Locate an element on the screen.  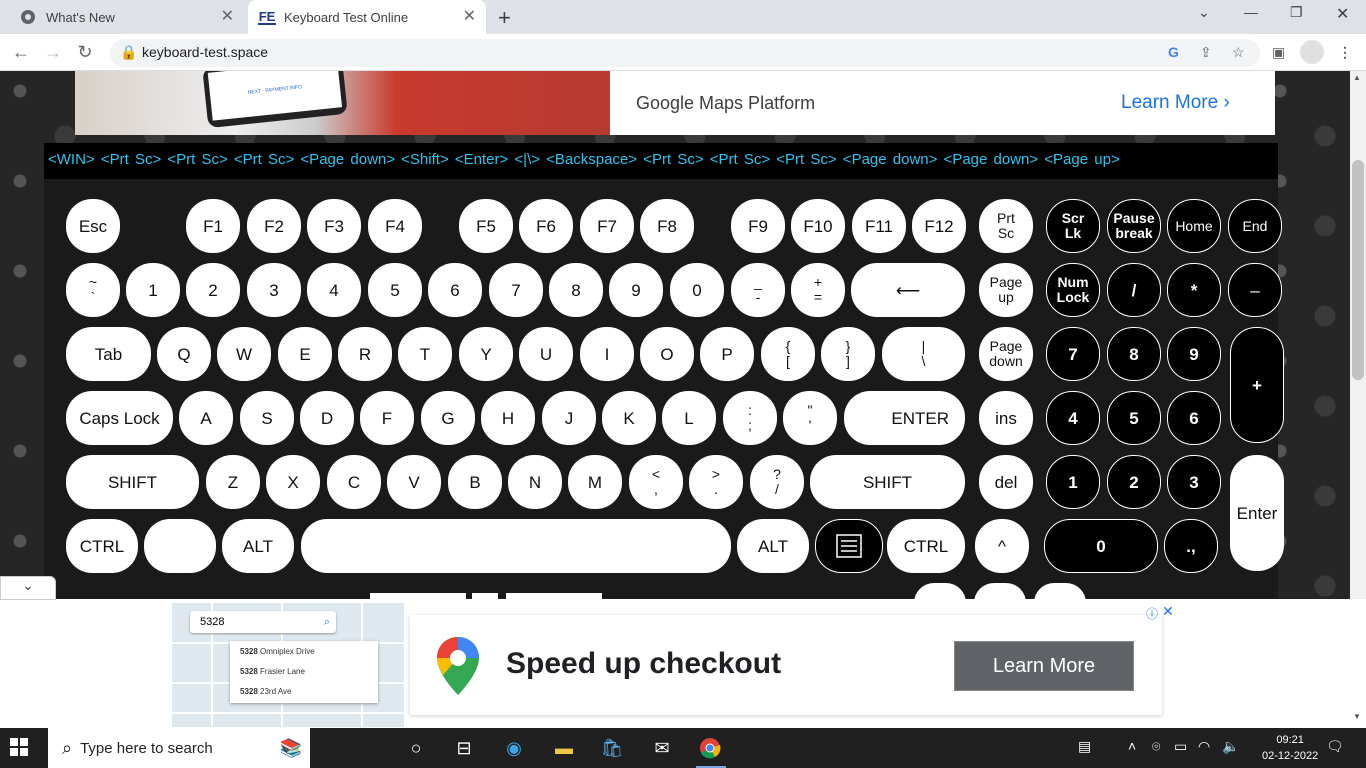
task-view-icon: ⊟ is located at coordinates (464, 748).